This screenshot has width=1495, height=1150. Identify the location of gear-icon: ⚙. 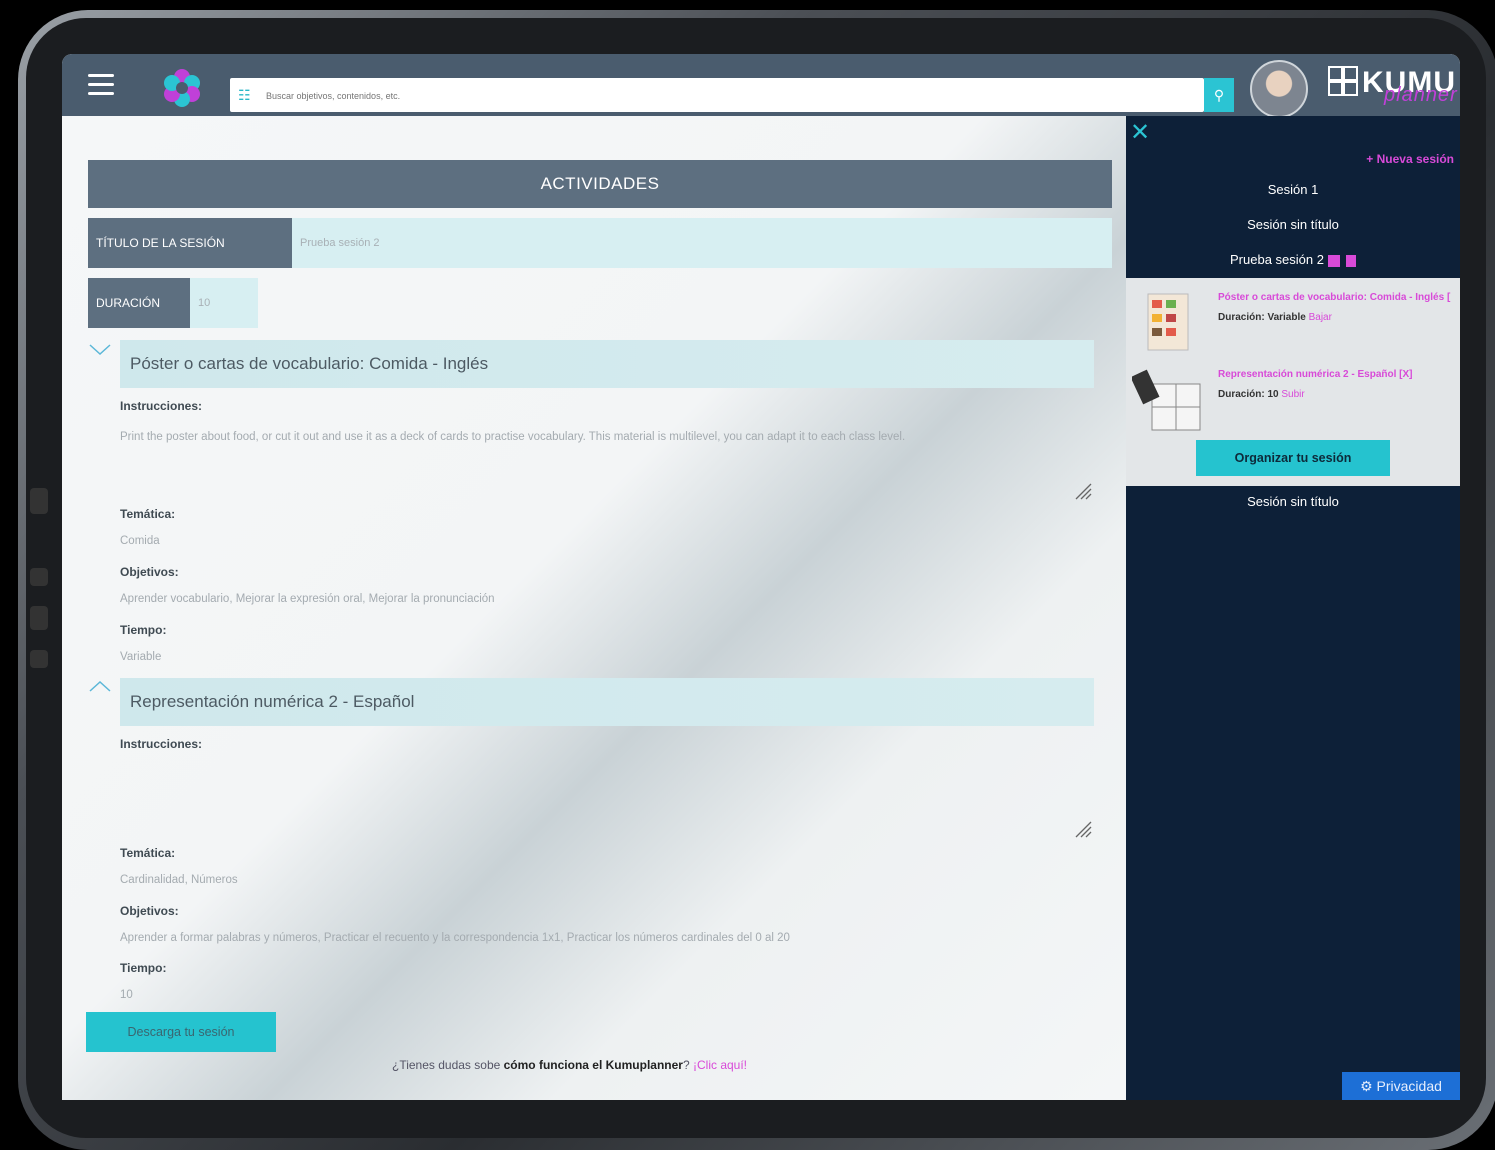
(1366, 1086).